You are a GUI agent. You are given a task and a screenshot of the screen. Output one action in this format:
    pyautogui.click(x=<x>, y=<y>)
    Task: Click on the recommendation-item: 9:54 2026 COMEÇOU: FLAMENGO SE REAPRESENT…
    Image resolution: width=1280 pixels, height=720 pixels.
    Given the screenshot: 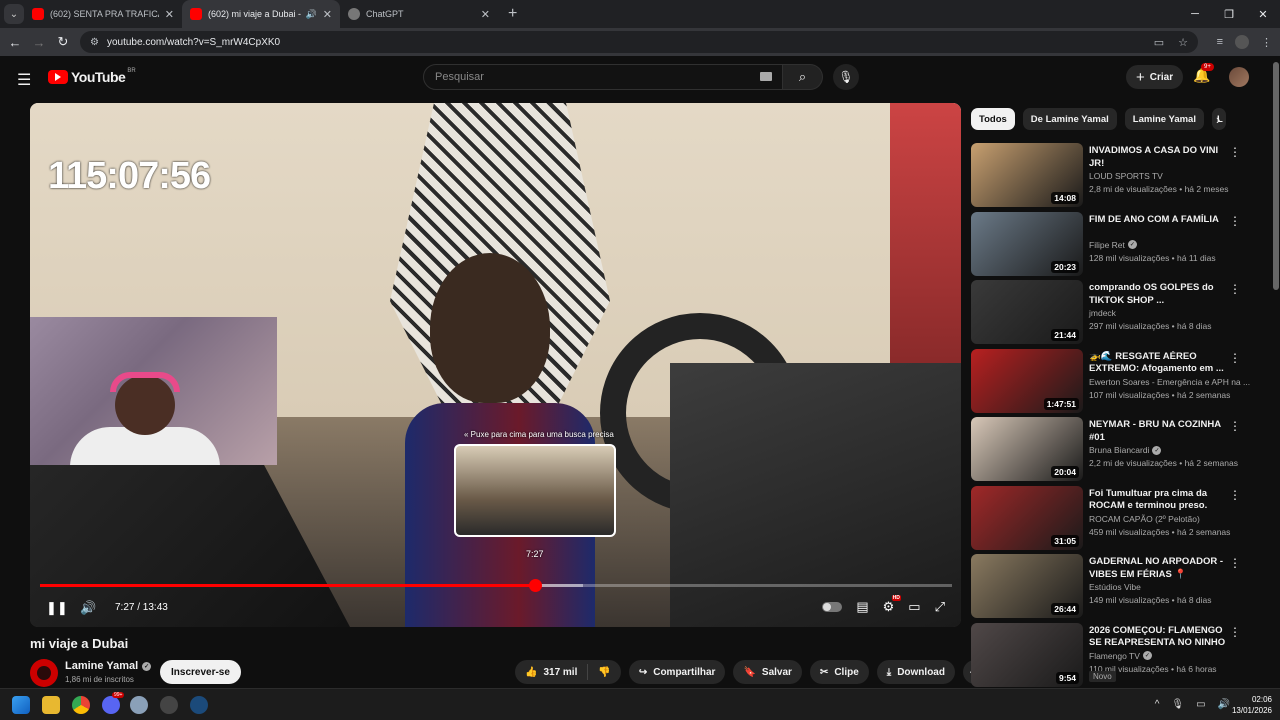 What is the action you would take?
    pyautogui.click(x=1116, y=654)
    